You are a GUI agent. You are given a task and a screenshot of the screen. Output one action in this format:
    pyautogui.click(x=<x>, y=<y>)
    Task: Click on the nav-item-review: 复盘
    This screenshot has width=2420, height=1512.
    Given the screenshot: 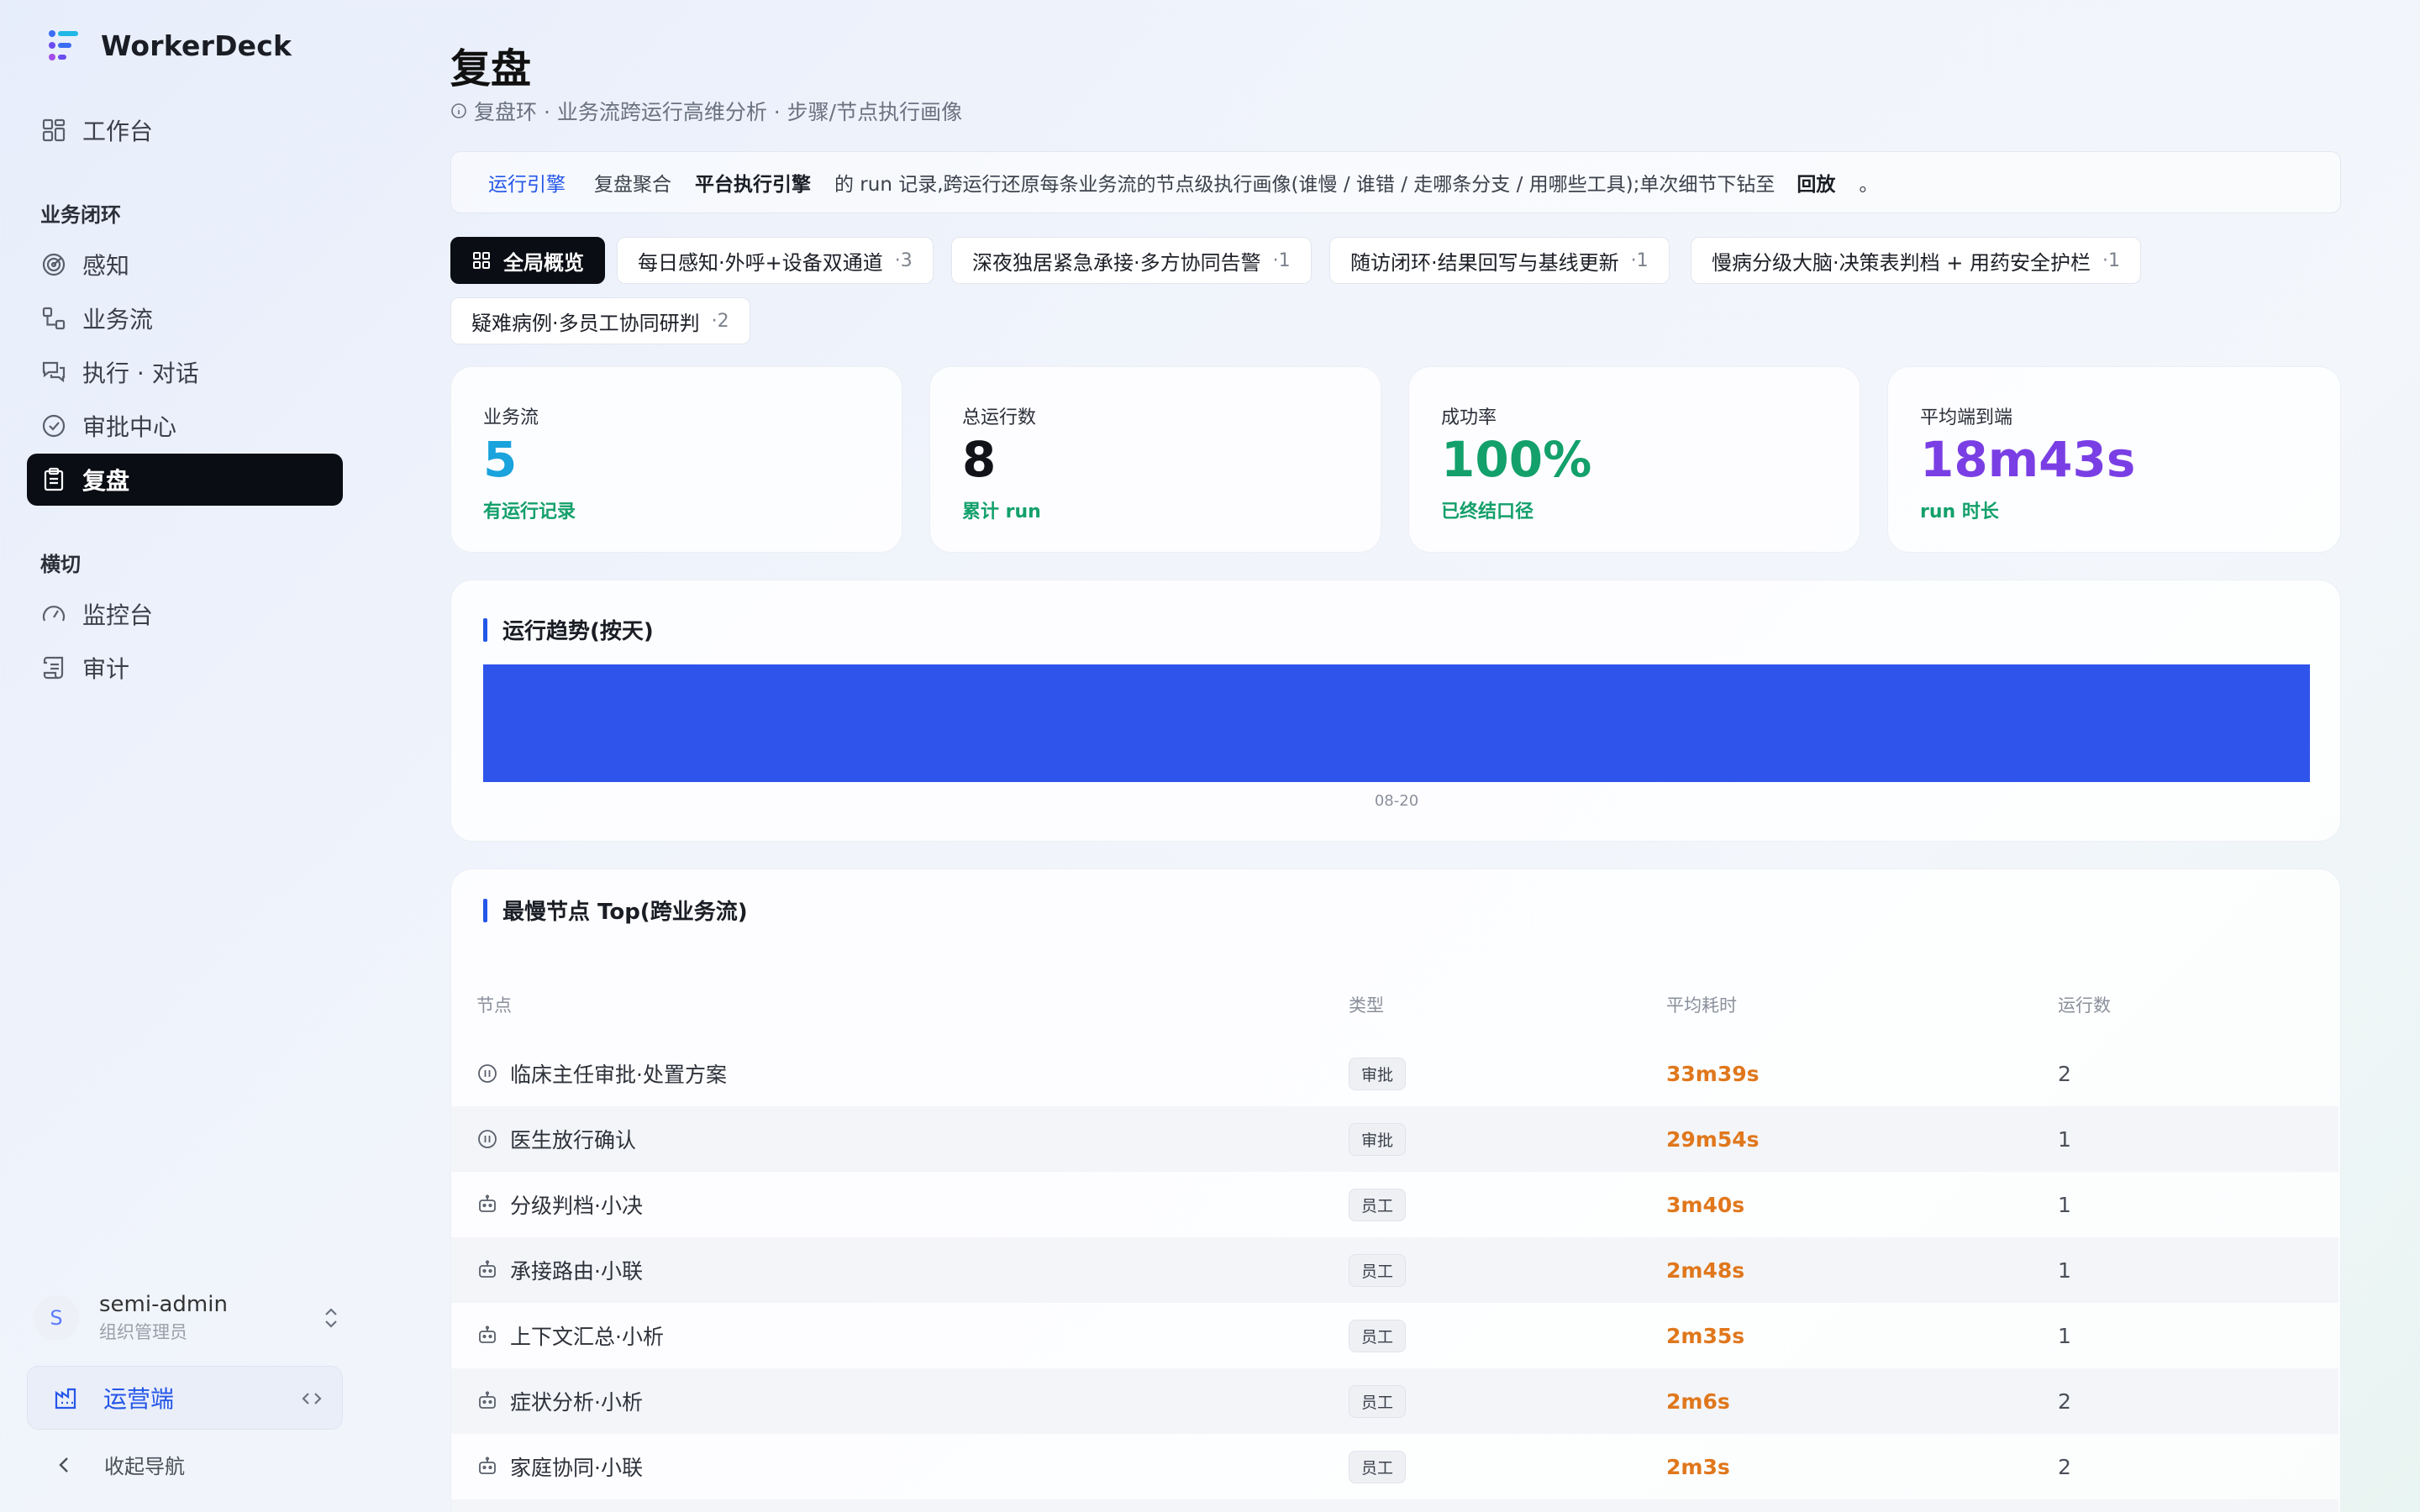 What is the action you would take?
    pyautogui.click(x=185, y=480)
    